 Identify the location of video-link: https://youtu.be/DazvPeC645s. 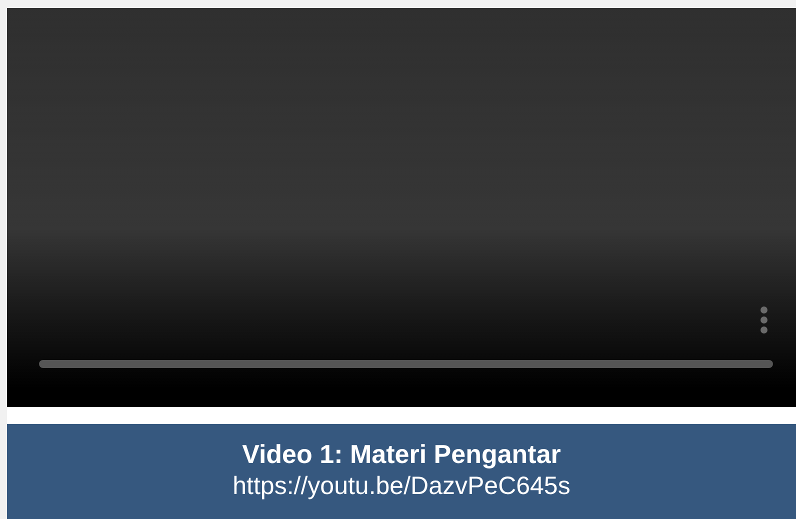
(401, 486).